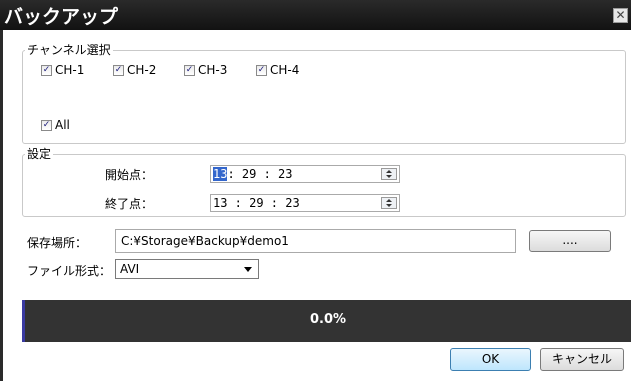 This screenshot has width=631, height=381. I want to click on end-time-spinner, so click(389, 203).